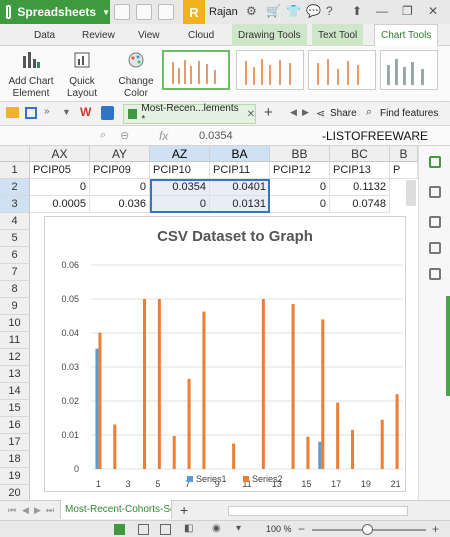 The image size is (450, 537). I want to click on share-button: Share, so click(343, 113).